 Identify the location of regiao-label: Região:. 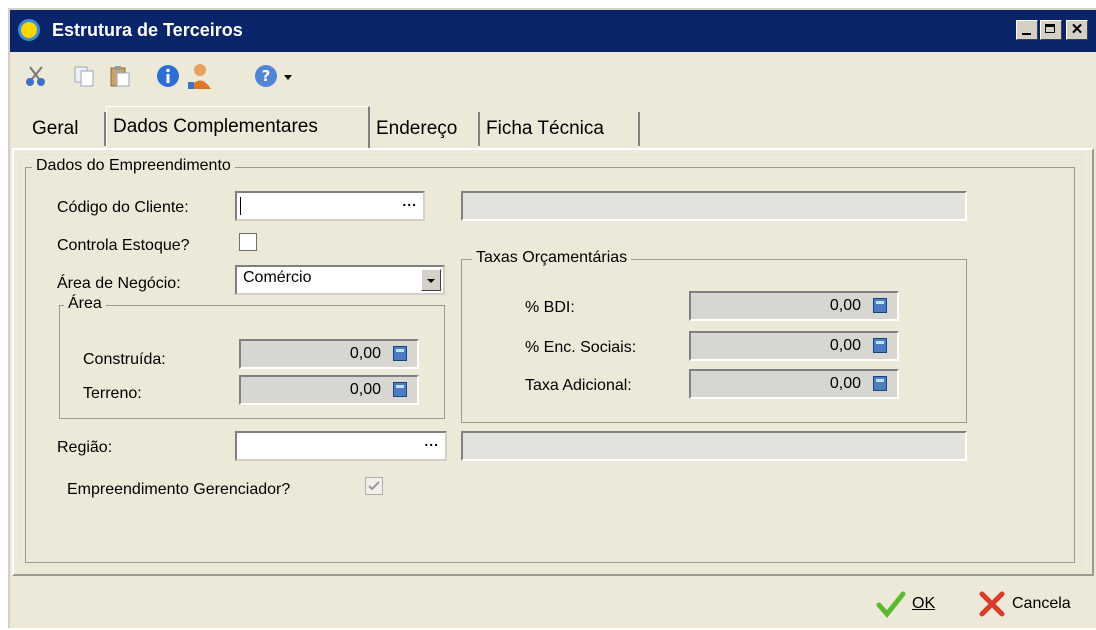
(85, 447).